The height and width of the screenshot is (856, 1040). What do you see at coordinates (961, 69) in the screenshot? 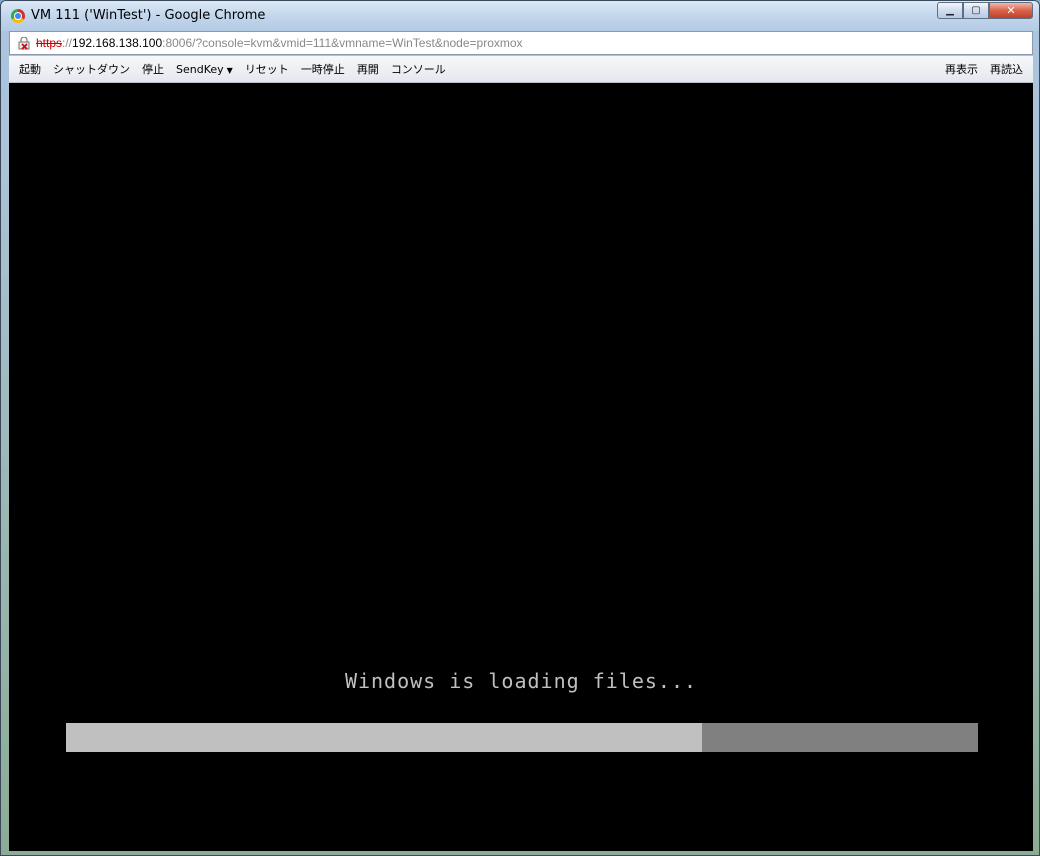
I see `refresh-display-button: 再表示` at bounding box center [961, 69].